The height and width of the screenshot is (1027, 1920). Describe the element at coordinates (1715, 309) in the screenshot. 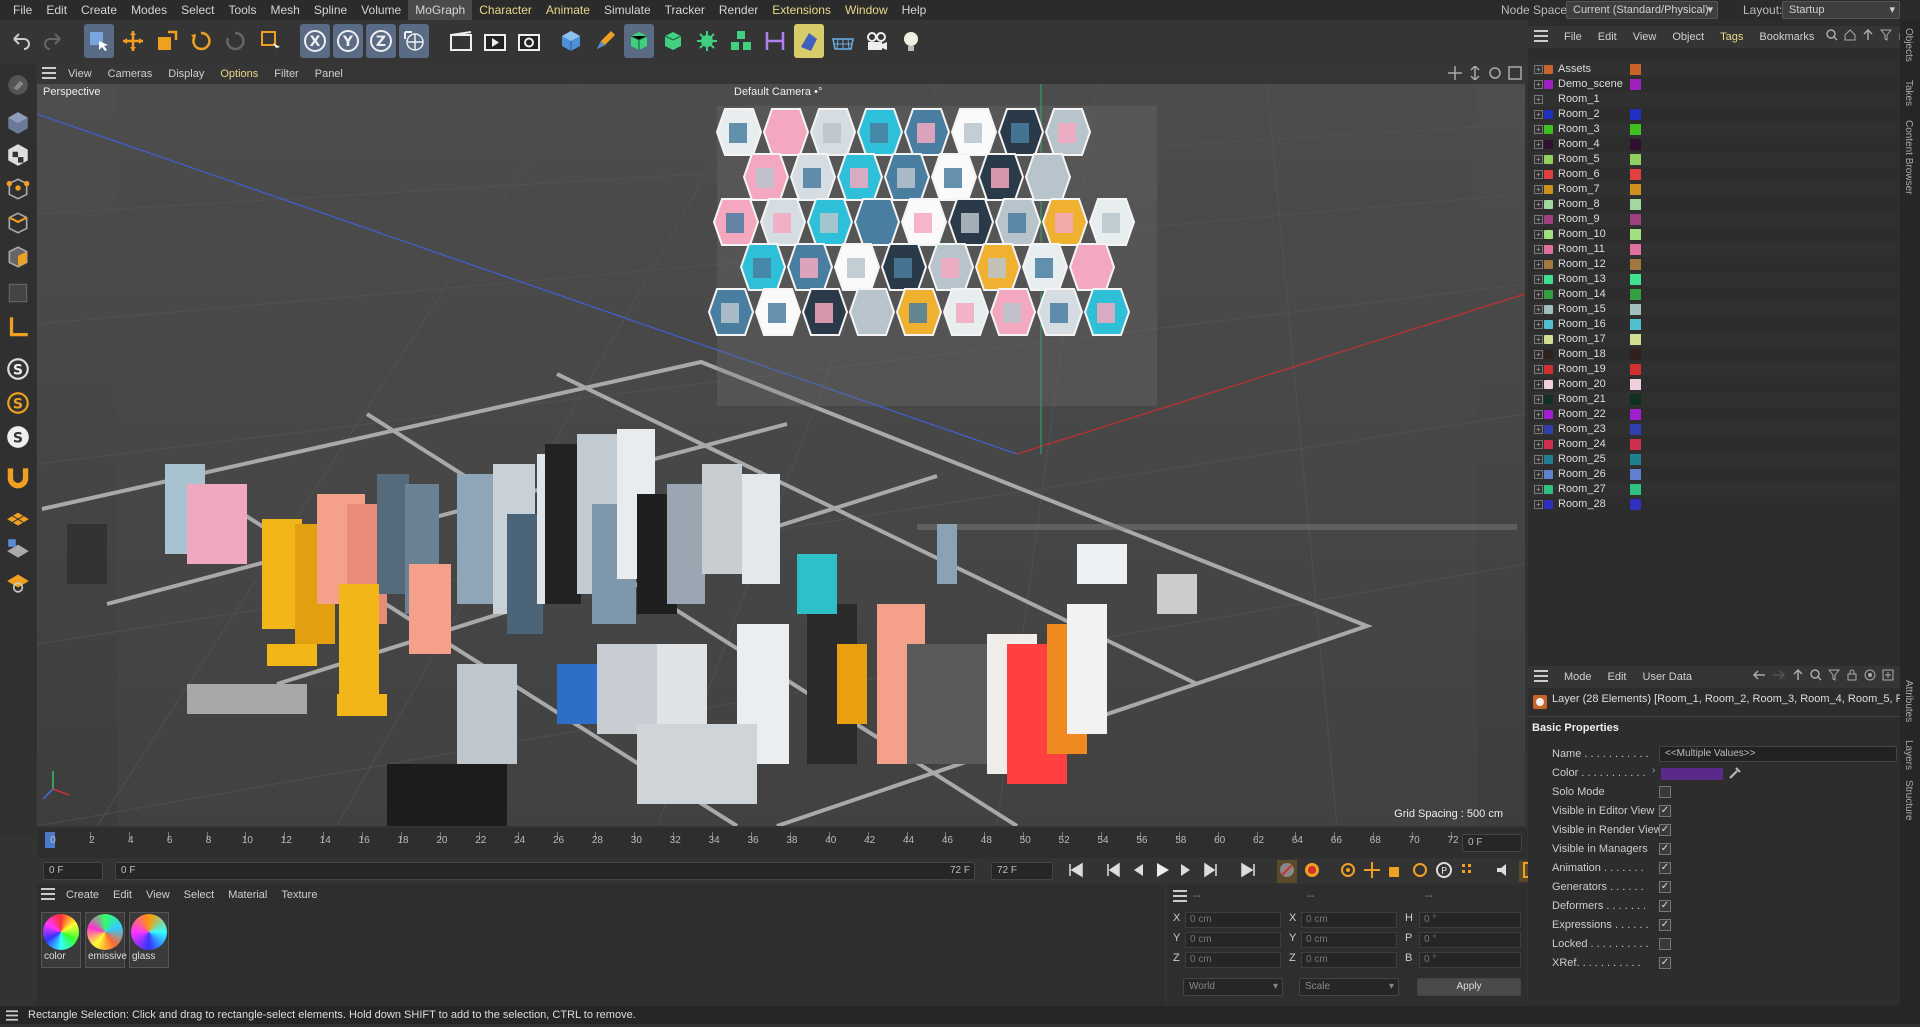

I see `object-row: + Room_15` at that location.